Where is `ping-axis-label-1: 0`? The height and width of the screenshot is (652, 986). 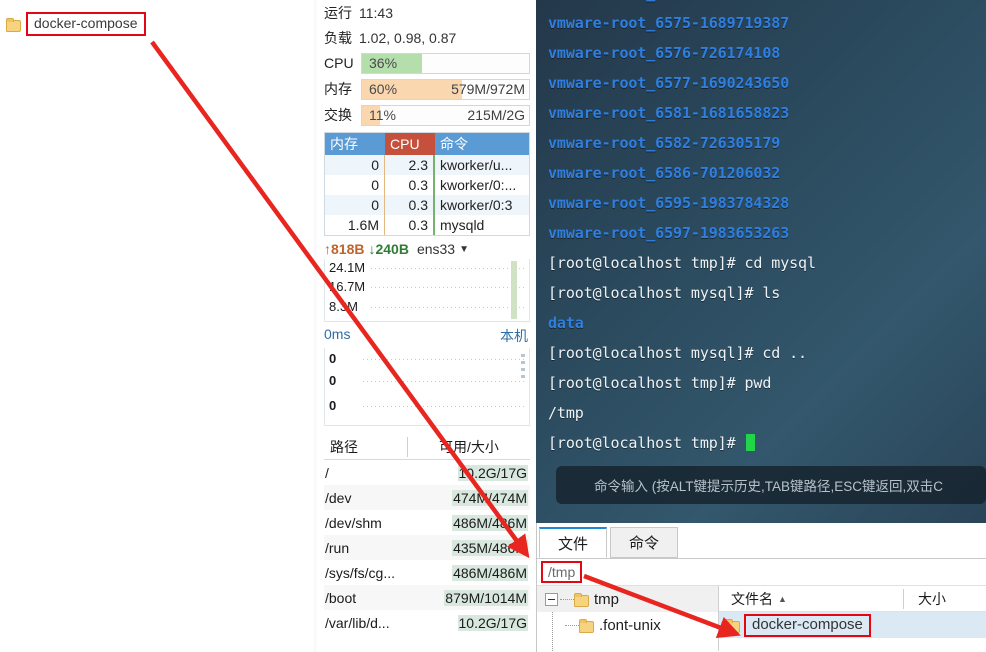 ping-axis-label-1: 0 is located at coordinates (333, 380).